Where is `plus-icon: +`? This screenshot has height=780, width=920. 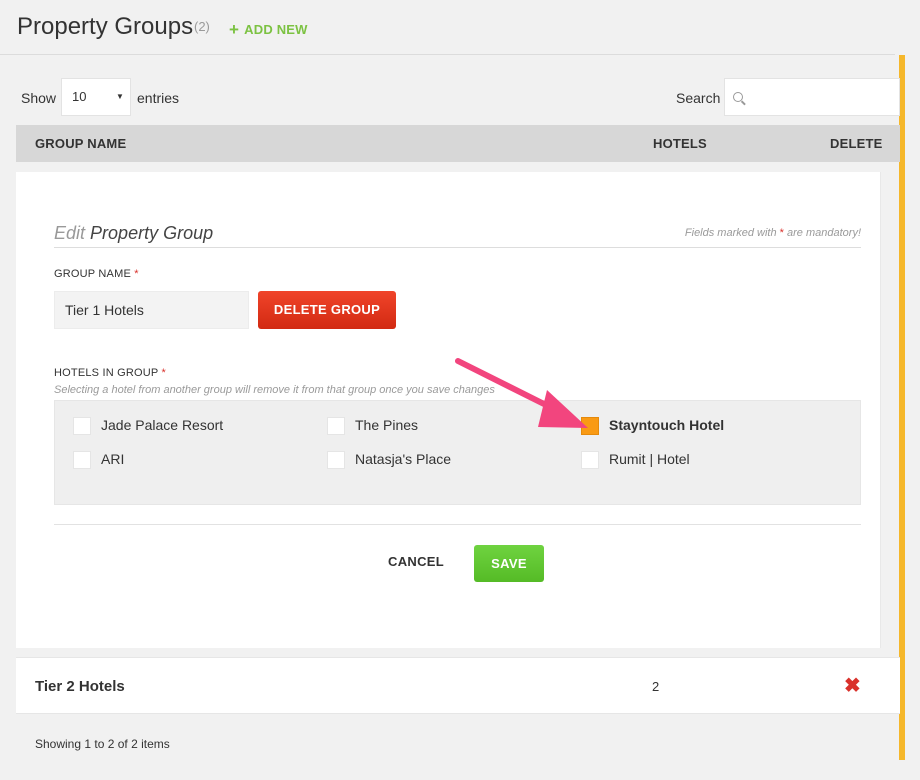
plus-icon: + is located at coordinates (234, 29).